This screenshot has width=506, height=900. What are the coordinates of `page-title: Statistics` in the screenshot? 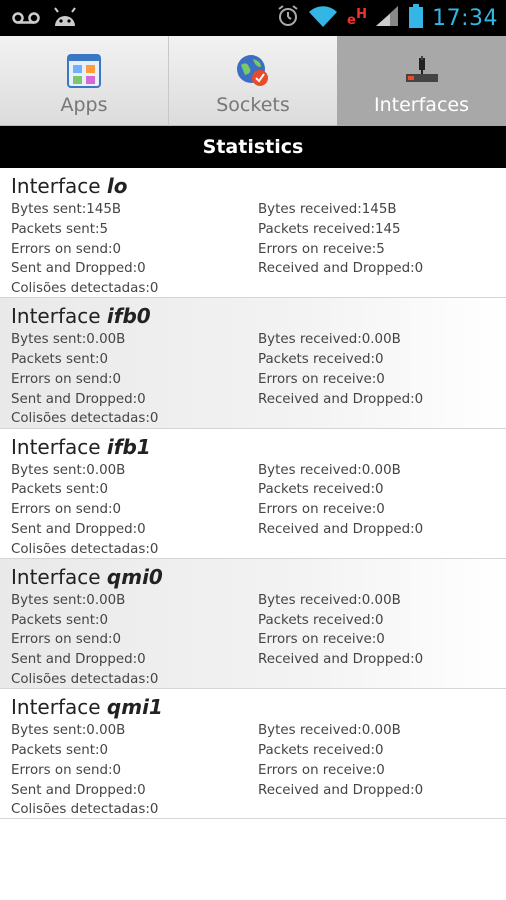 It's located at (253, 147).